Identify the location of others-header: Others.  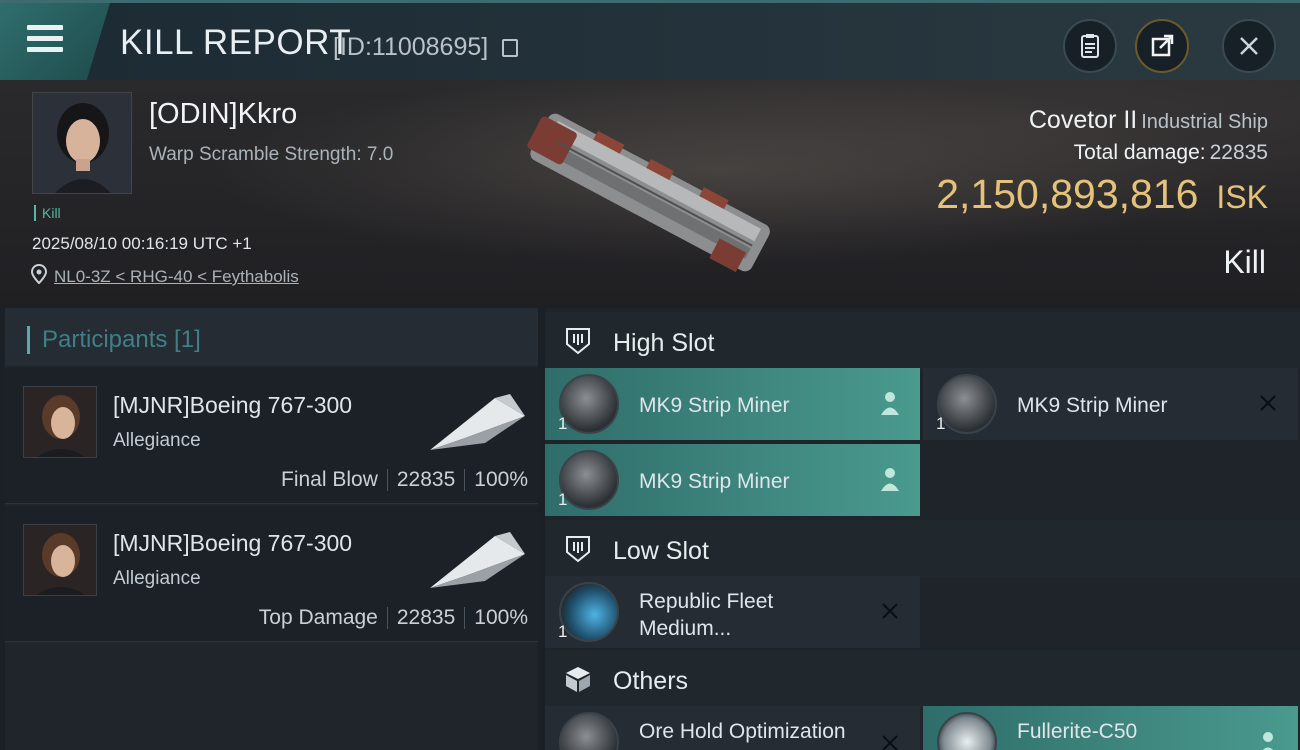
(922, 679).